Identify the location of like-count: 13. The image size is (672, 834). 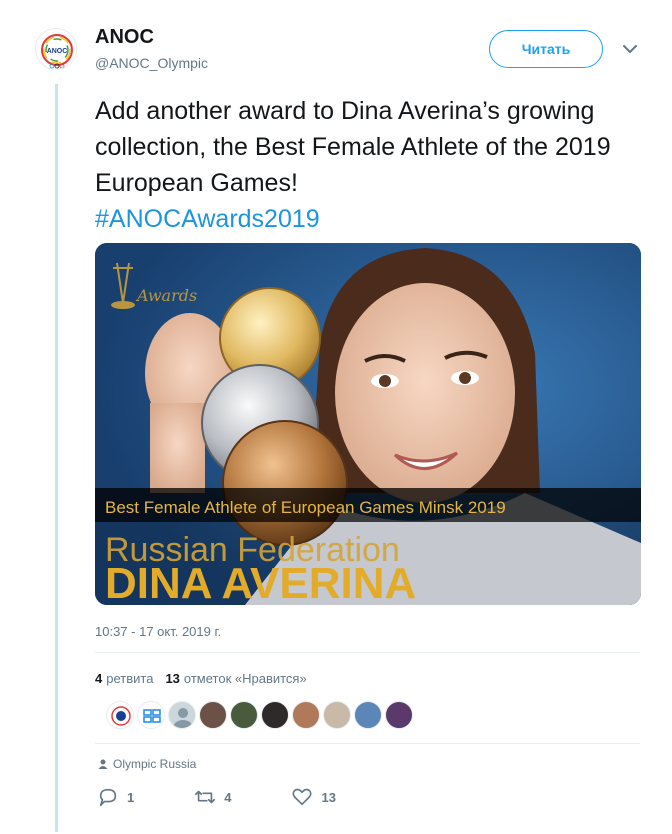
(328, 797).